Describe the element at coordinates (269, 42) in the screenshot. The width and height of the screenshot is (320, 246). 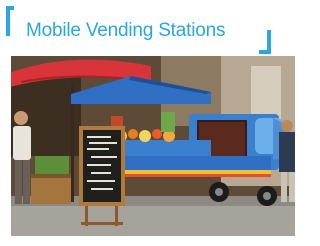
I see `corner-bracket-bottom-right-vertical` at that location.